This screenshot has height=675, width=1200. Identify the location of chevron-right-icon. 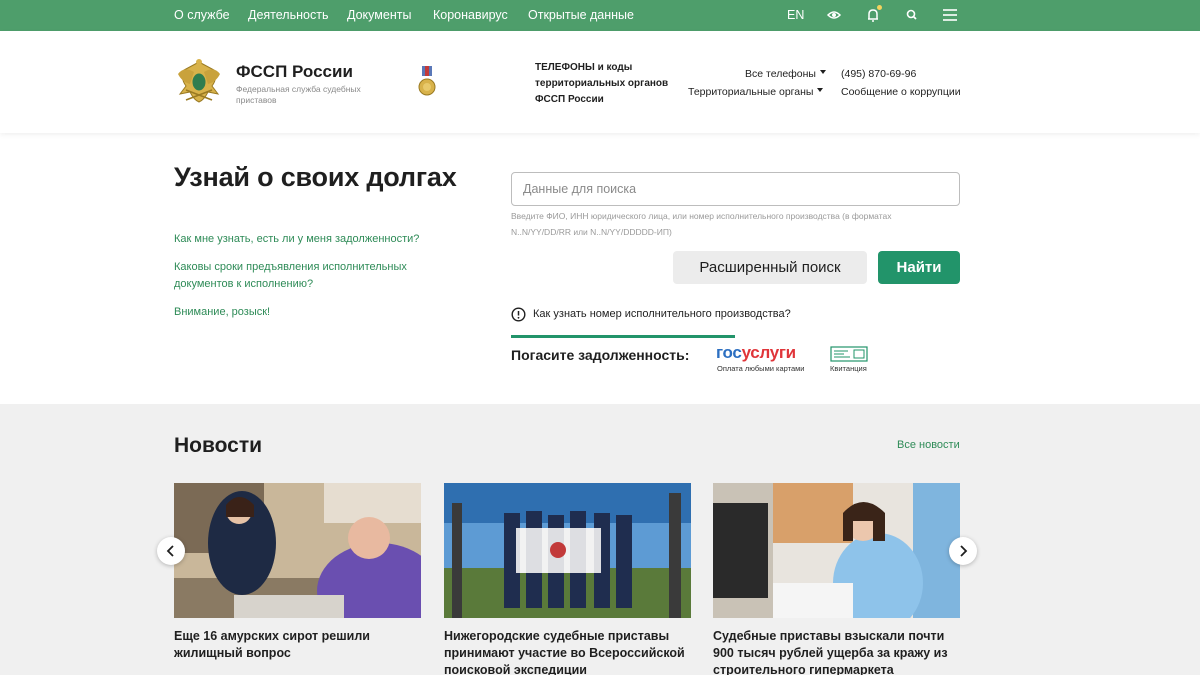
(964, 551).